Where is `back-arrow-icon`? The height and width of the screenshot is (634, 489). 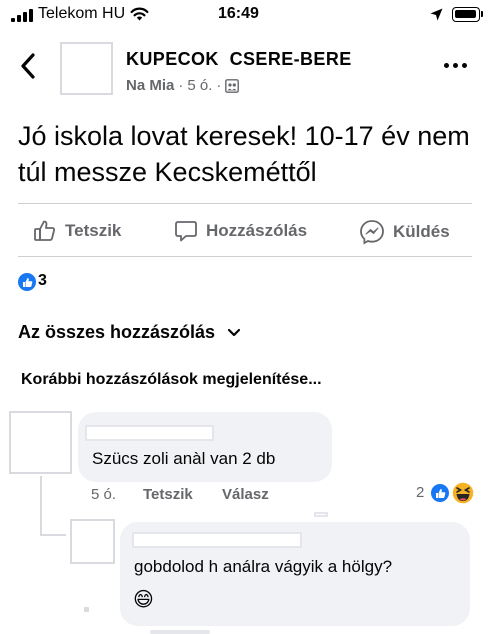 back-arrow-icon is located at coordinates (28, 66).